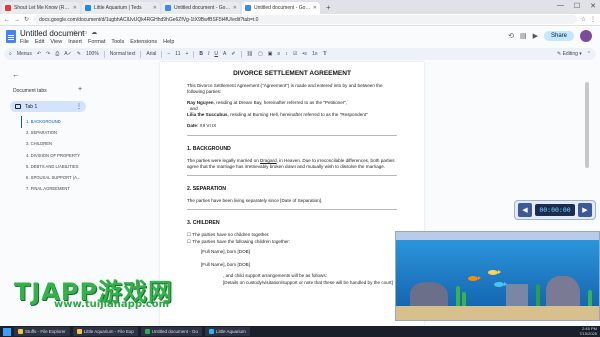 The image size is (600, 337). What do you see at coordinates (94, 32) in the screenshot?
I see `cloud-status-icon: ☁` at bounding box center [94, 32].